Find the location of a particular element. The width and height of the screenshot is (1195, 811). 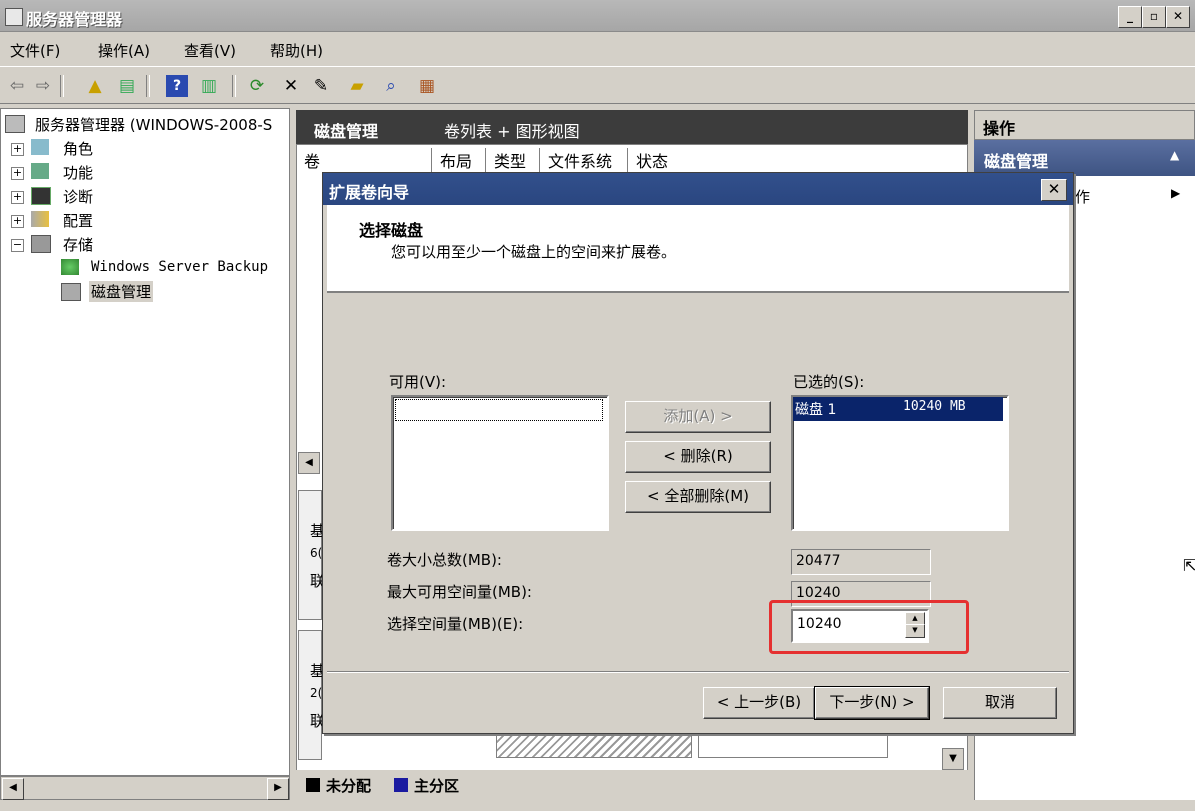

disk-settings-icon: ▦ is located at coordinates (427, 86).